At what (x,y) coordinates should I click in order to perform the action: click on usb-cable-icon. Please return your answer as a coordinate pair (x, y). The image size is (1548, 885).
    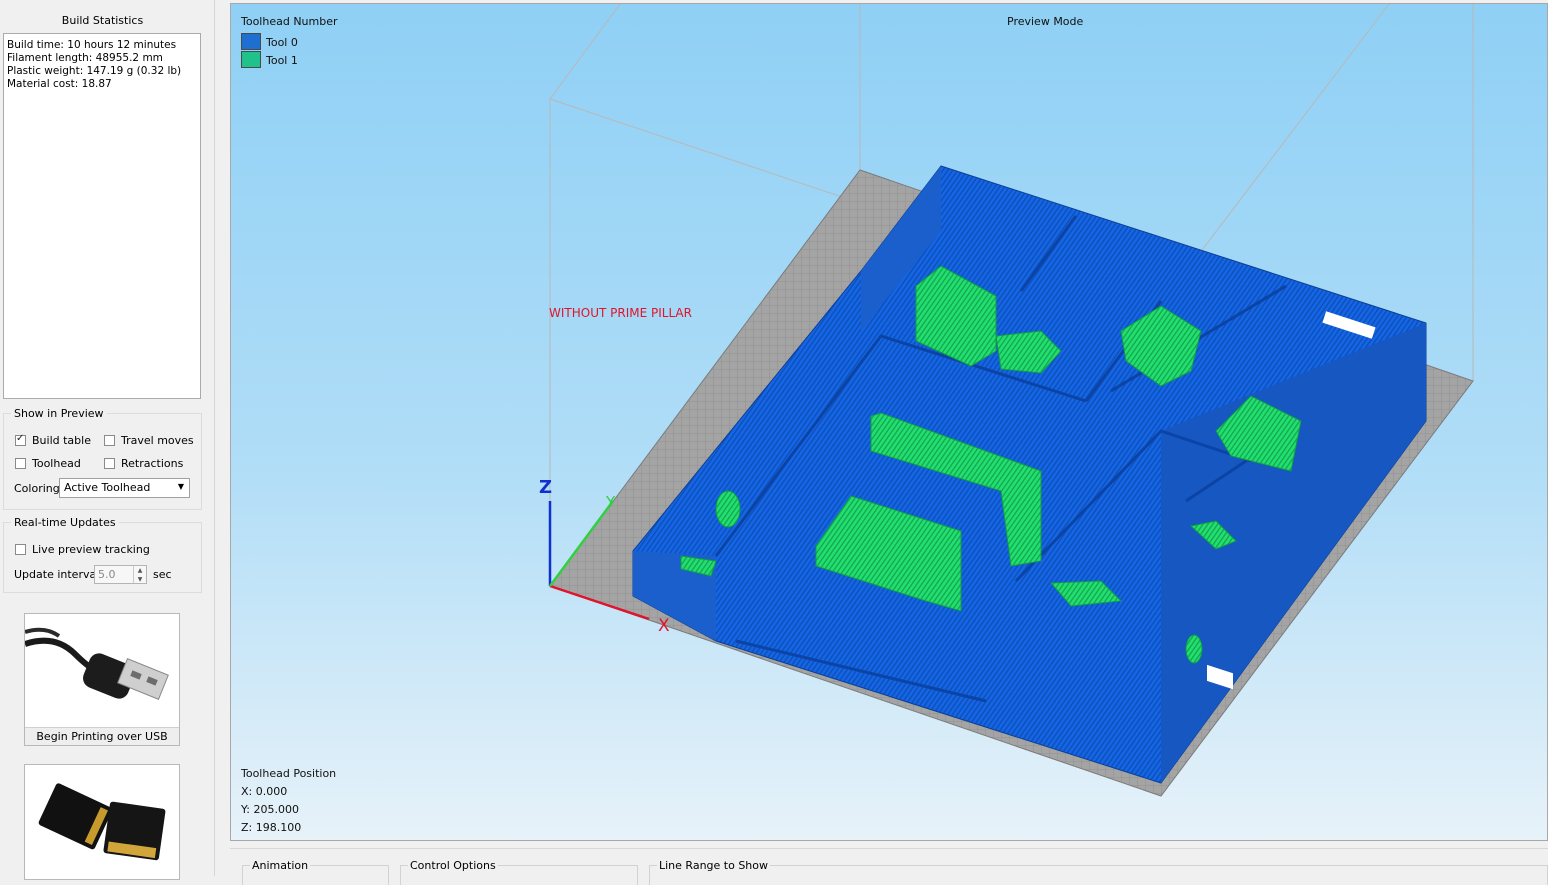
    Looking at the image, I should click on (96, 663).